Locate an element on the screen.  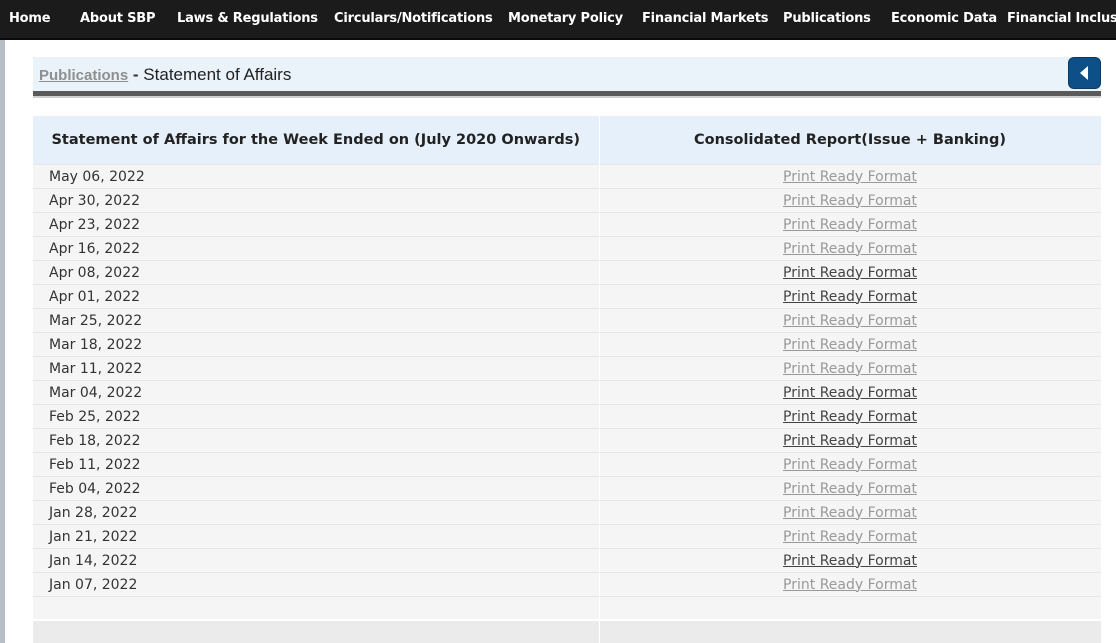
table-row: Apr 23, 2022 Print Ready Format is located at coordinates (567, 224).